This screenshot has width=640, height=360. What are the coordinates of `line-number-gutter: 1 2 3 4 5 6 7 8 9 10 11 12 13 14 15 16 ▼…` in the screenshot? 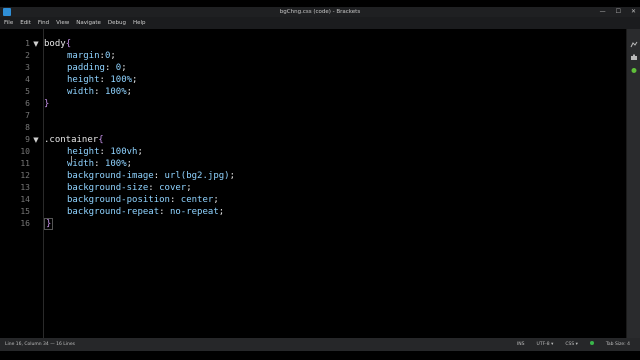 It's located at (21, 183).